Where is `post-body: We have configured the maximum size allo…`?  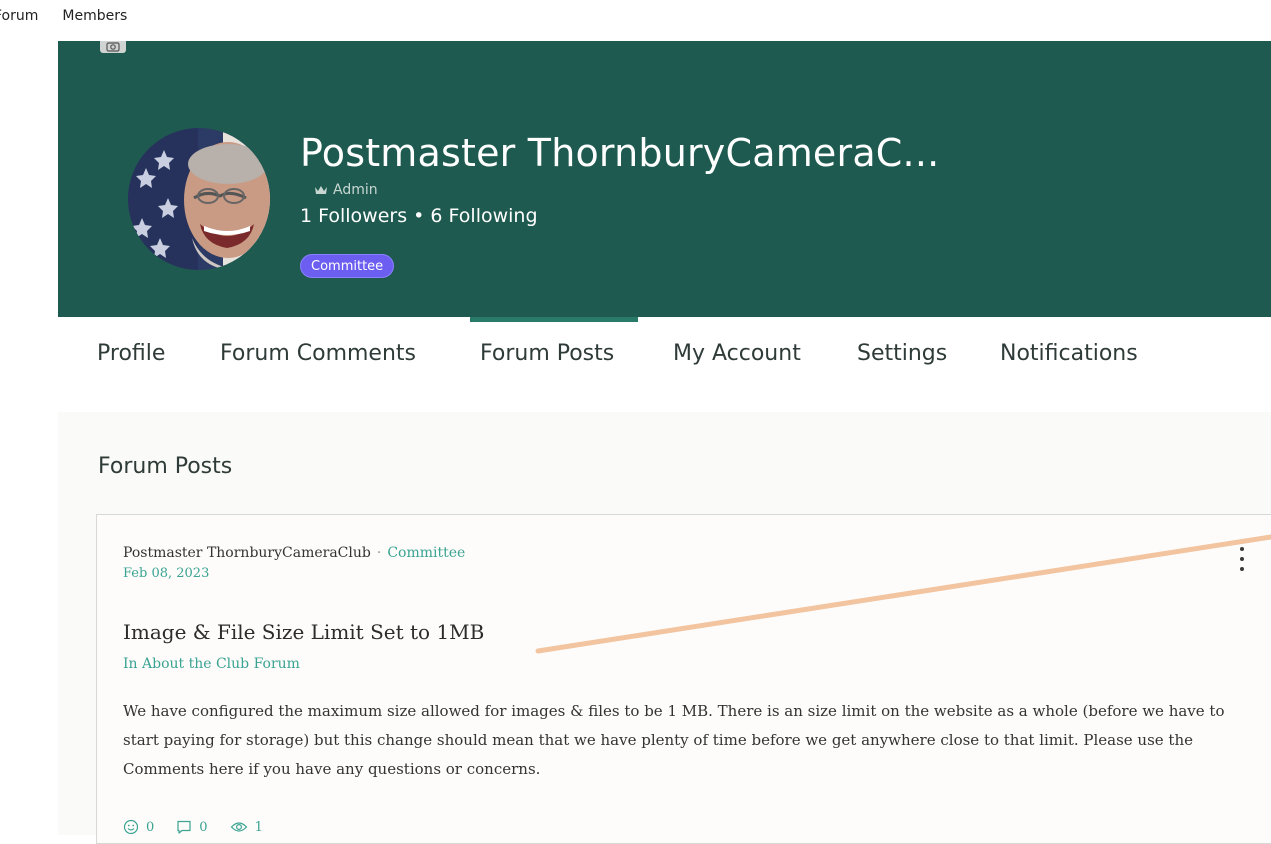
post-body: We have configured the maximum size allo… is located at coordinates (674, 740).